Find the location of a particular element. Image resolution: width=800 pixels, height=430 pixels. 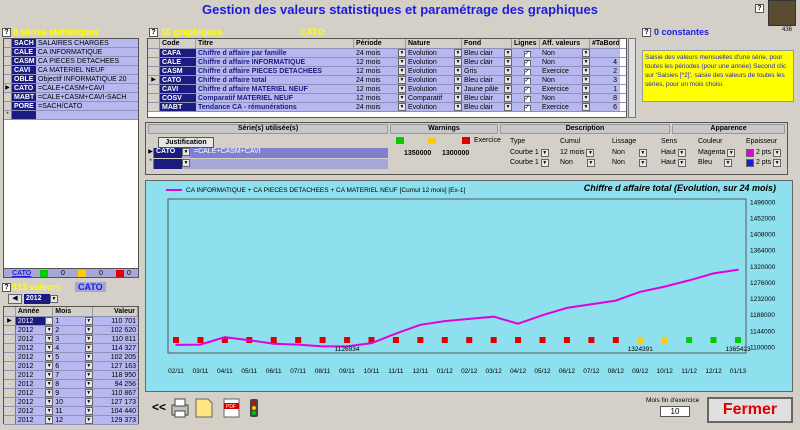

table-row: 2012 ▼ 2 ▼ 102 620 is located at coordinates (71, 330).